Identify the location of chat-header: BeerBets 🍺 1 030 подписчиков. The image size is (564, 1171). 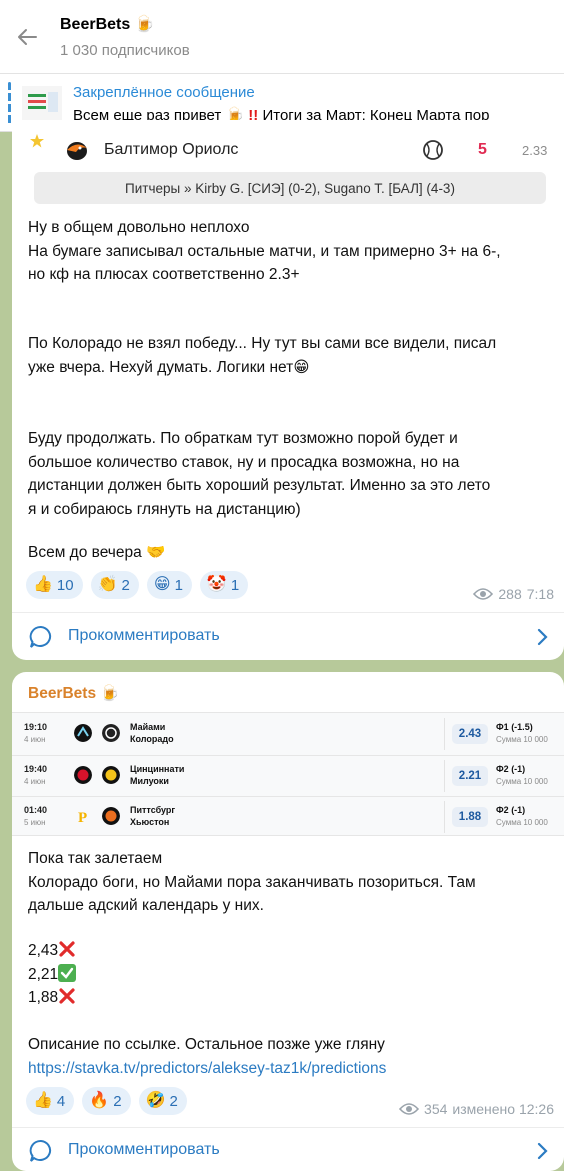
(282, 37).